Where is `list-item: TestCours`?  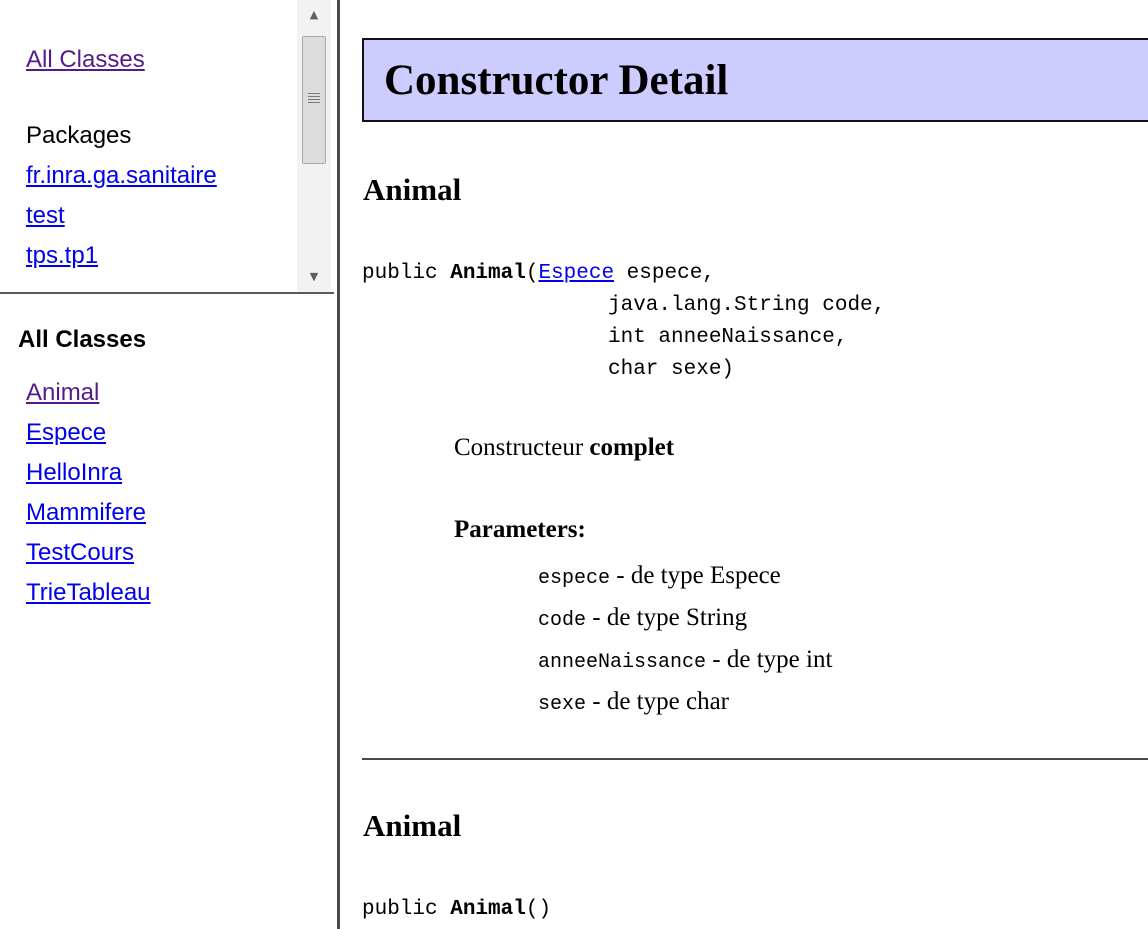
list-item: TestCours is located at coordinates (88, 553).